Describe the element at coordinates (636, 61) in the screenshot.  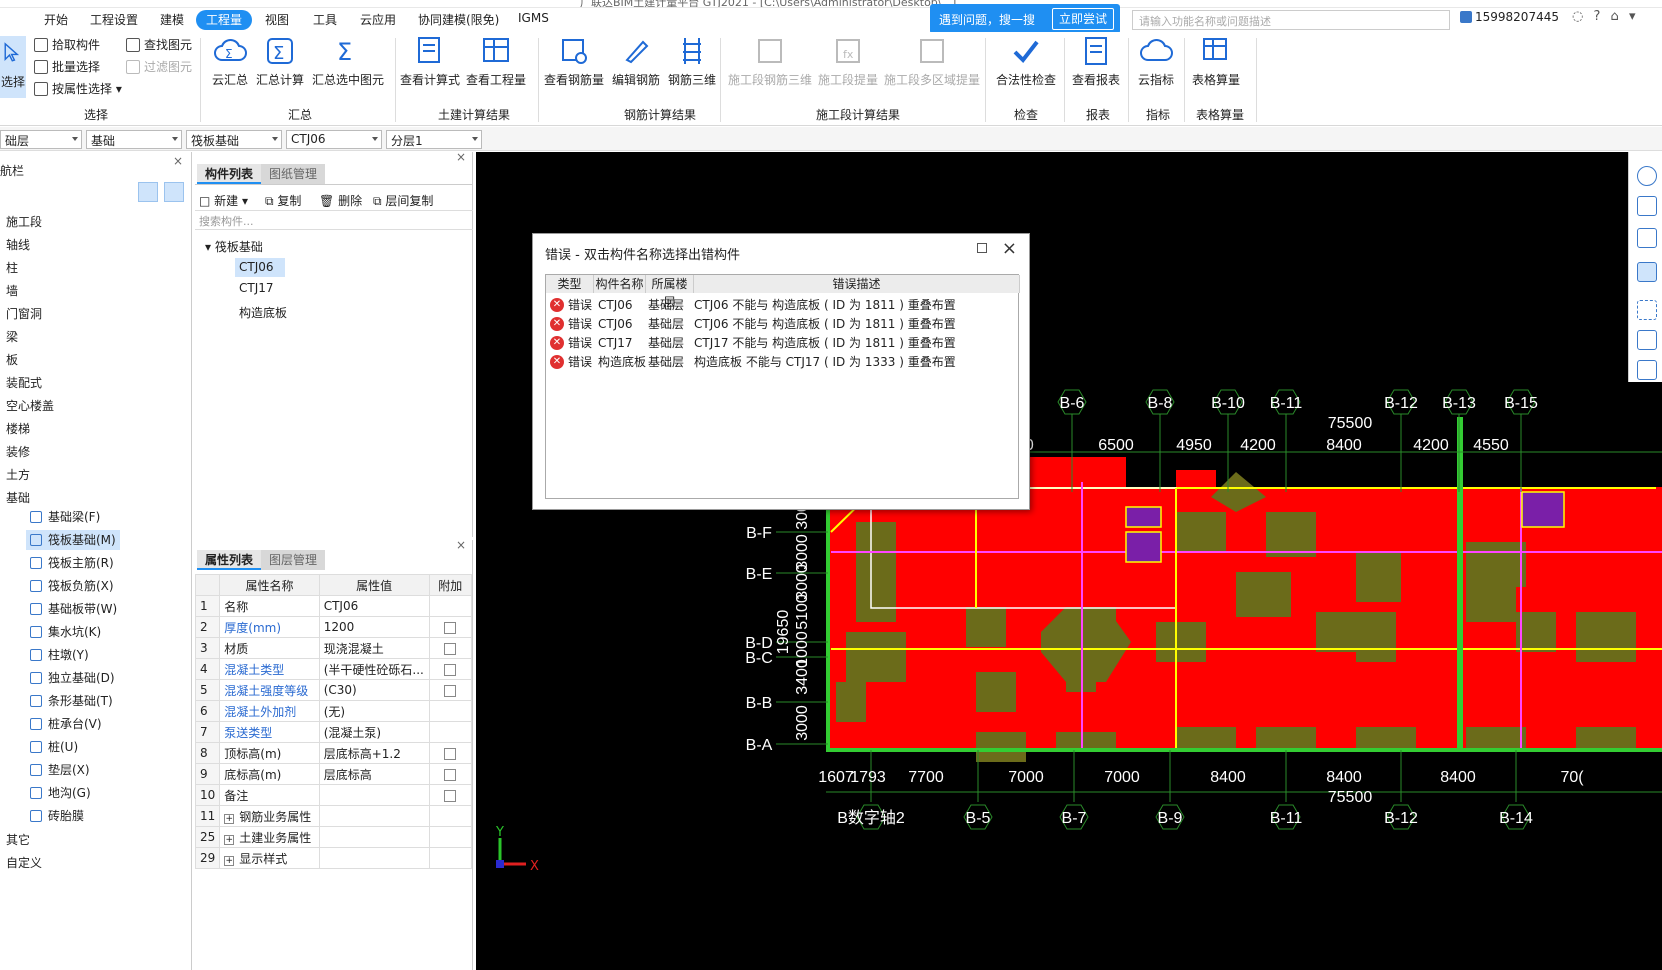
I see `edit-rebar-button: 编辑钢筋` at that location.